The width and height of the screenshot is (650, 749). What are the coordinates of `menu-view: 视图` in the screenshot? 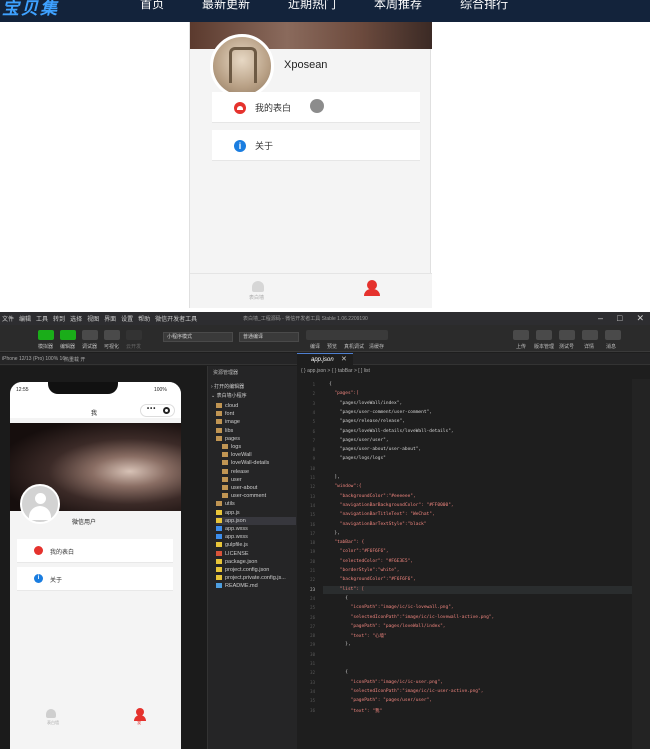 It's located at (93, 318).